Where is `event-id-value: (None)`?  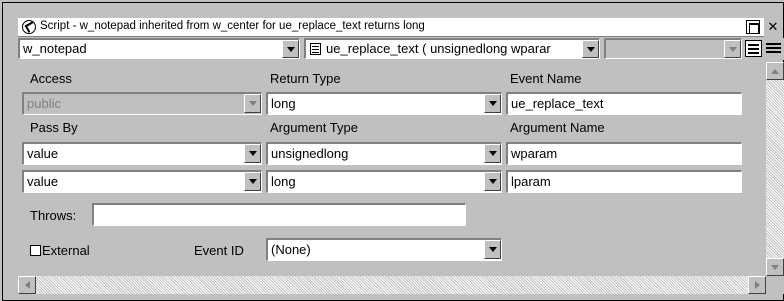
event-id-value: (None) is located at coordinates (291, 249).